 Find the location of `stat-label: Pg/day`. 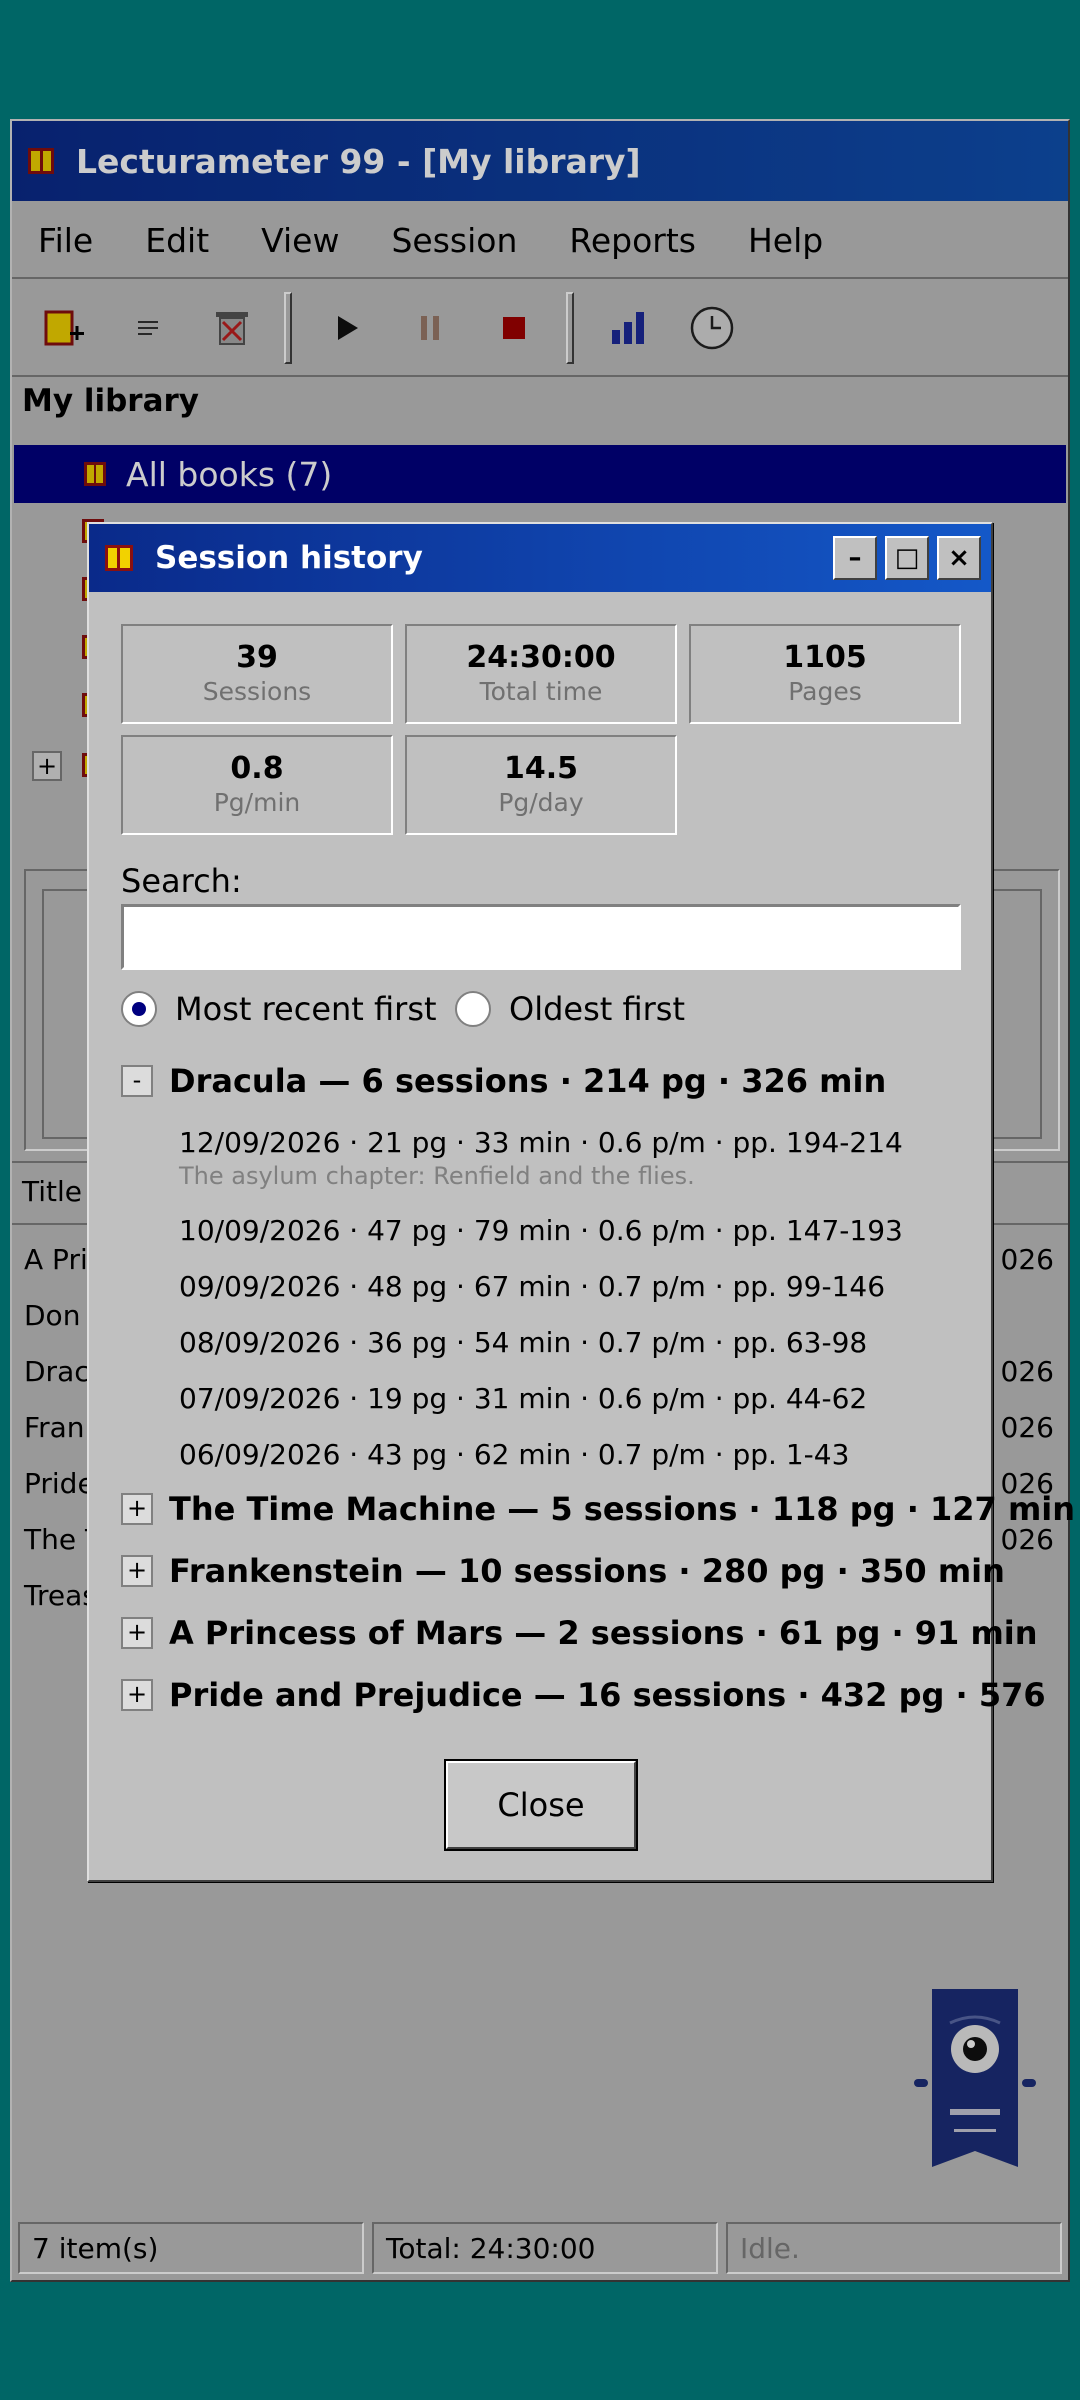

stat-label: Pg/day is located at coordinates (541, 802).